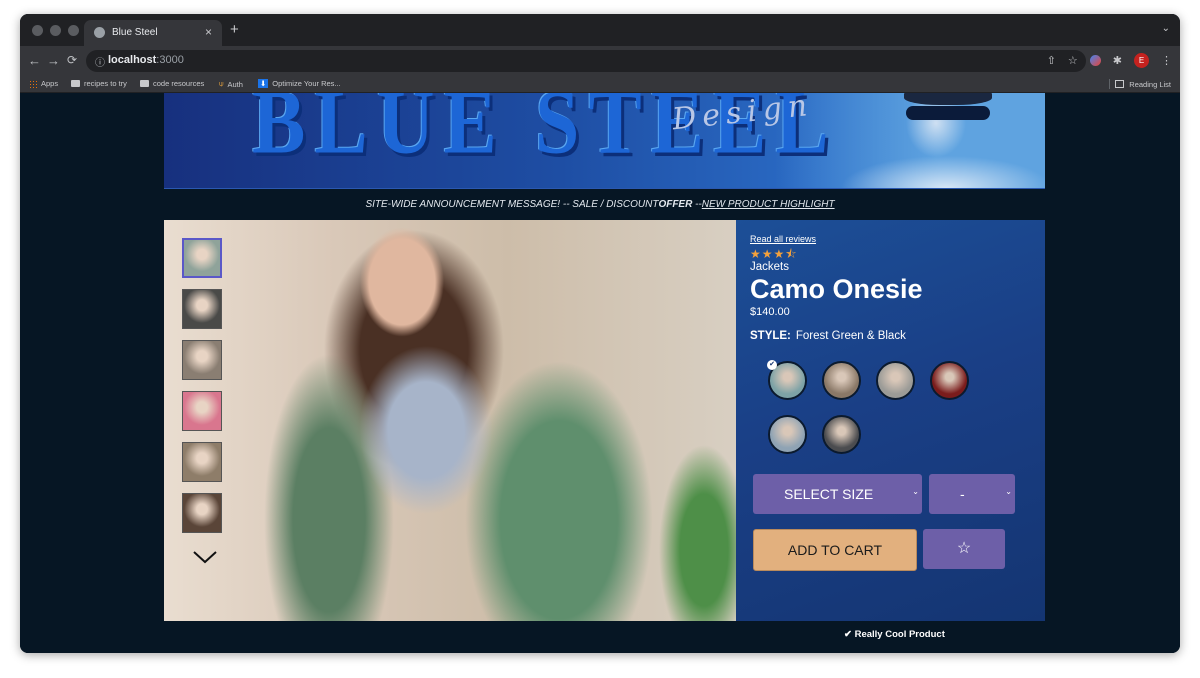  What do you see at coordinates (850, 336) in the screenshot?
I see `style-value: Forest Green & Black` at bounding box center [850, 336].